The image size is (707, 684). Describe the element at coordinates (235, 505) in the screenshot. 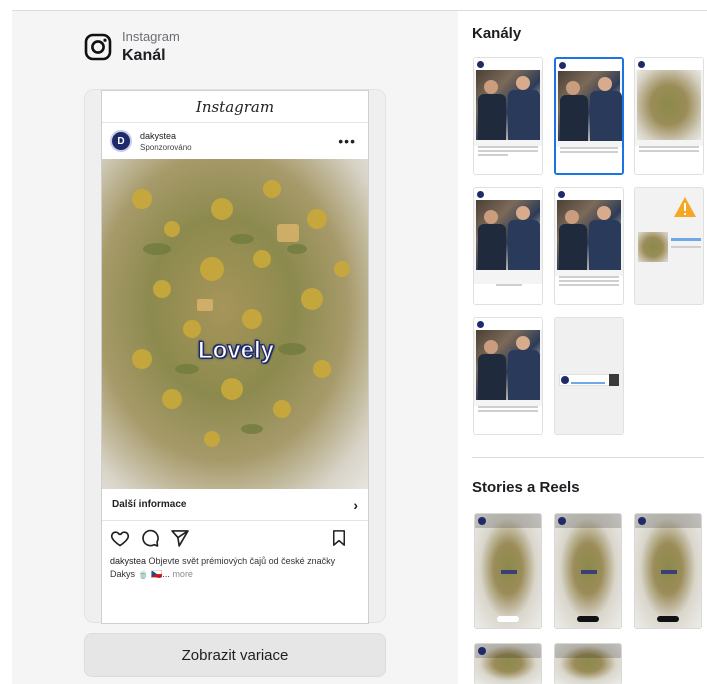

I see `cta-row: Další informace ›` at that location.